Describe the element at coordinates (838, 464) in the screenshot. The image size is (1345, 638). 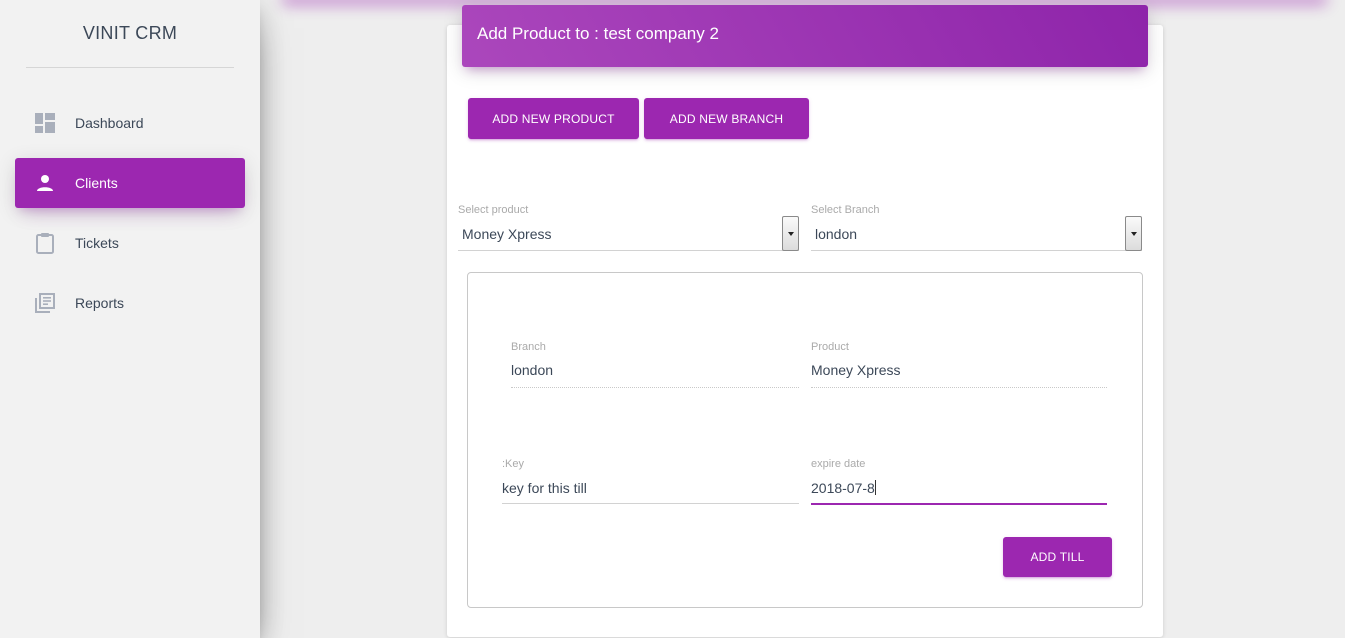
I see `expire-date-label: expire date` at that location.